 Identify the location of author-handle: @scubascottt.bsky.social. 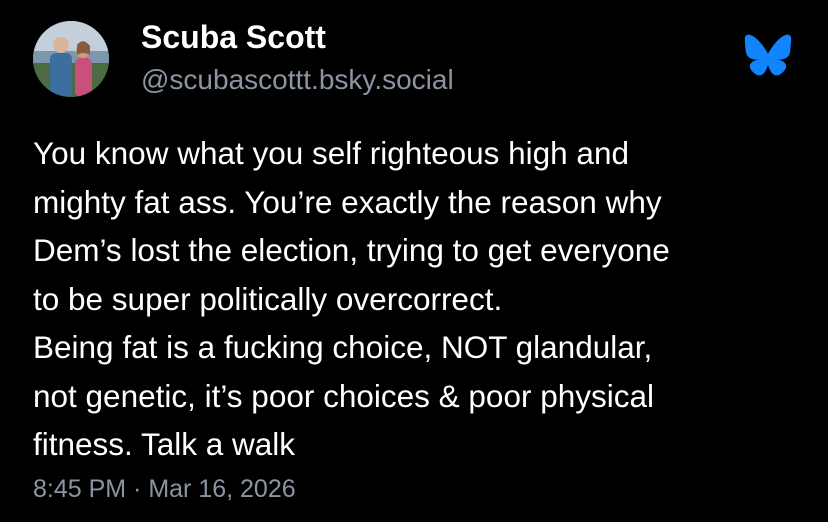
(297, 80).